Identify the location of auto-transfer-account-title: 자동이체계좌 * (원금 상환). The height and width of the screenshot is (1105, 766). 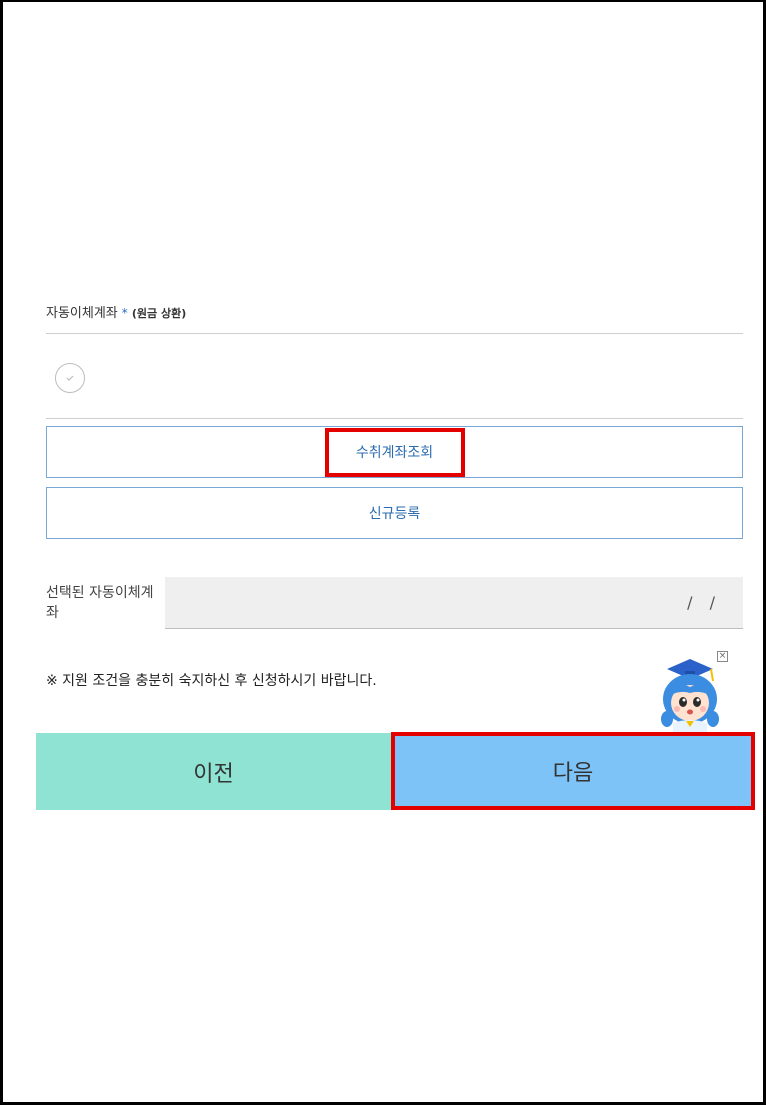
(116, 311).